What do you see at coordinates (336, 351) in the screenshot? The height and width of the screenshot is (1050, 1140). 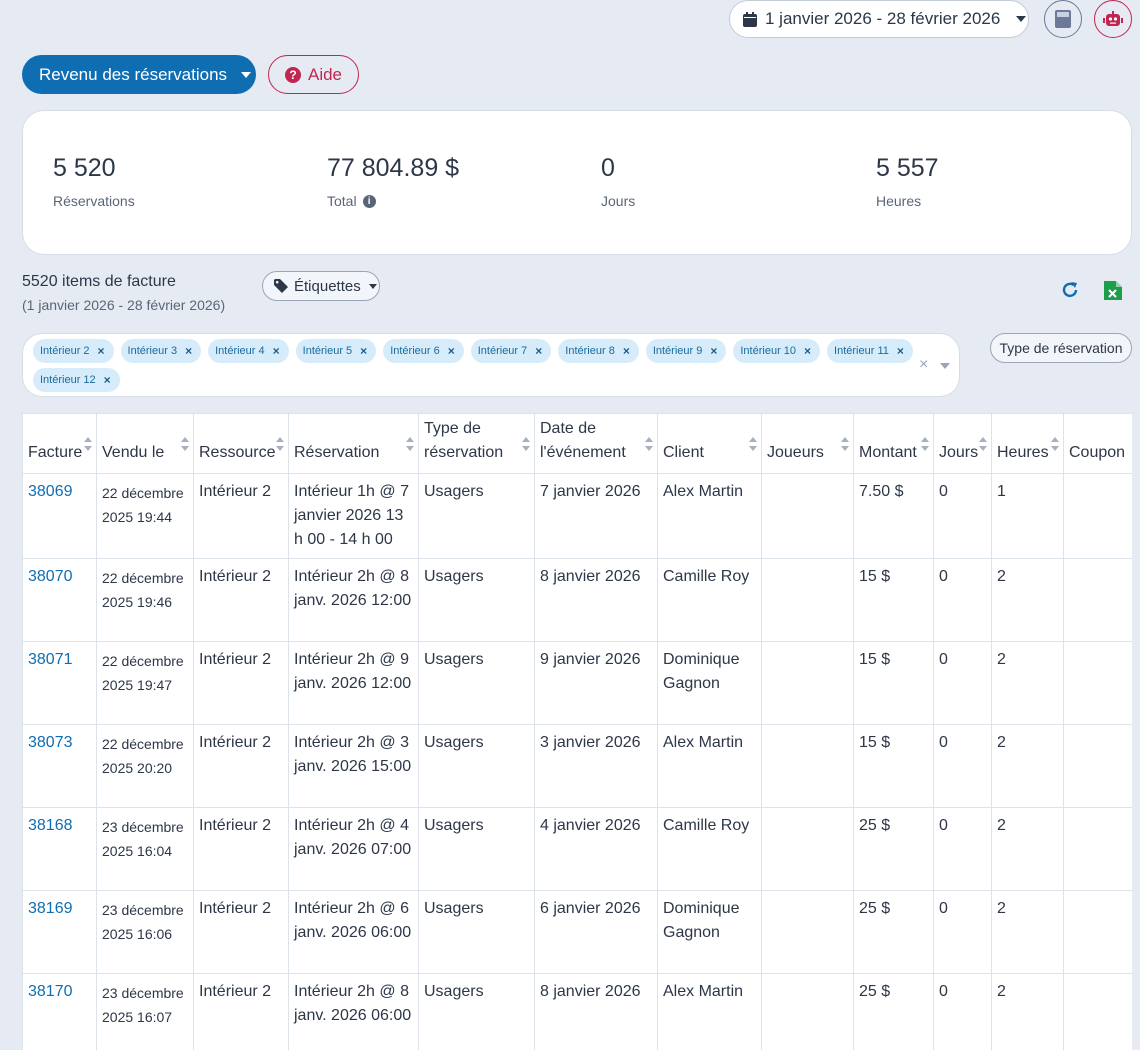 I see `filter-chip: Intérieur 5 ×` at bounding box center [336, 351].